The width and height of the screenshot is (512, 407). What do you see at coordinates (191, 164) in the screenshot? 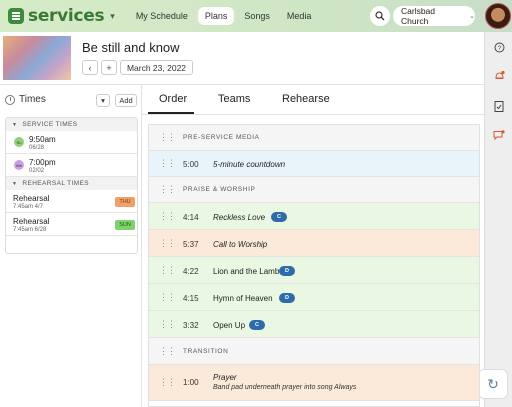
I see `item-length: 5:00` at bounding box center [191, 164].